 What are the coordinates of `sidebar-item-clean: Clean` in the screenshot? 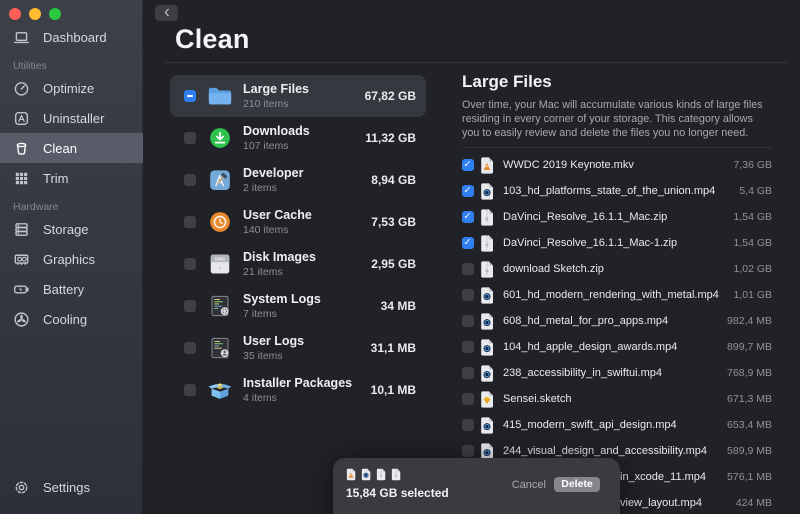 It's located at (71, 148).